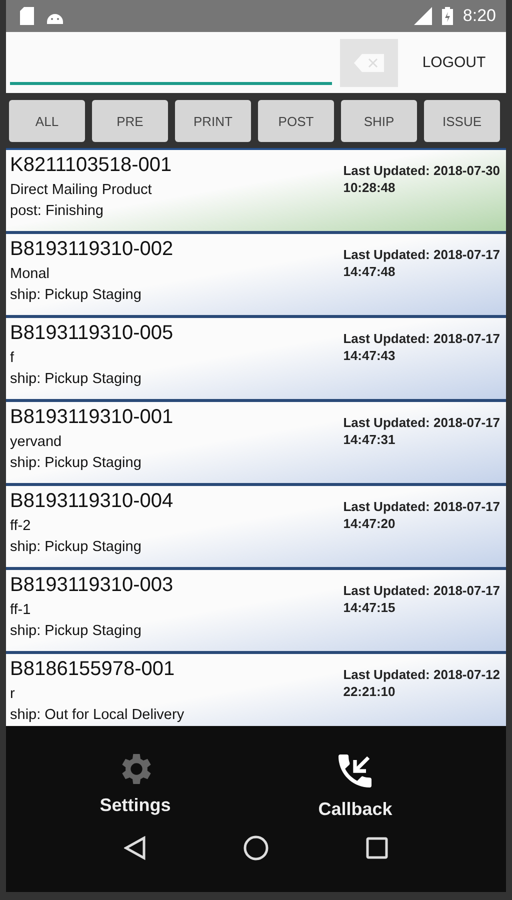 This screenshot has height=900, width=512. What do you see at coordinates (91, 165) in the screenshot?
I see `order-id: K8211103518-001` at bounding box center [91, 165].